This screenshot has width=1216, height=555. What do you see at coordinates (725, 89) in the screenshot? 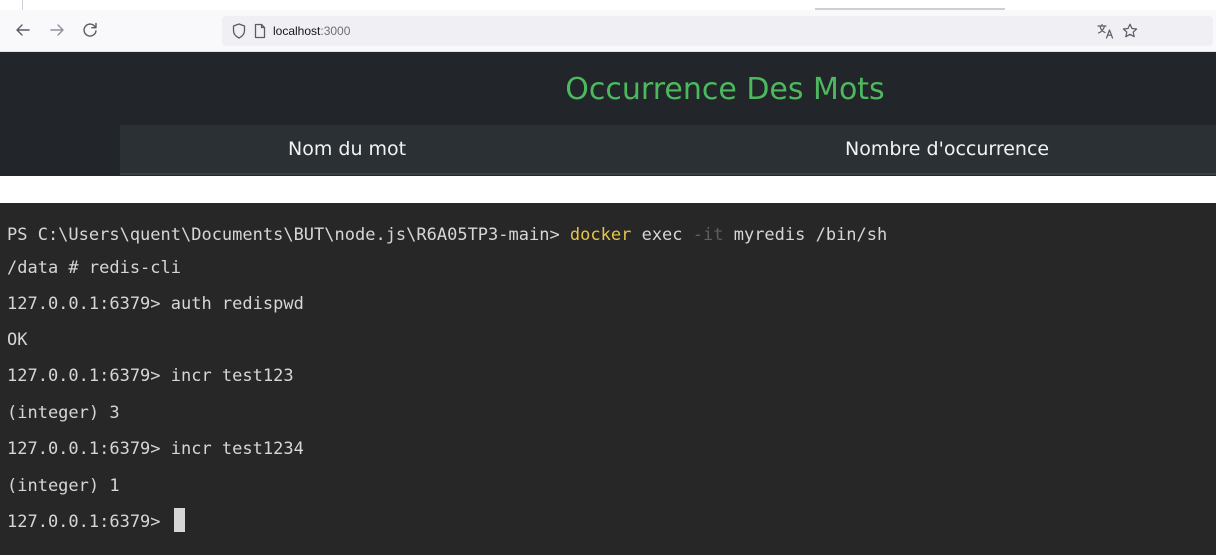
I see `page-title: Occurrence Des Mots` at bounding box center [725, 89].